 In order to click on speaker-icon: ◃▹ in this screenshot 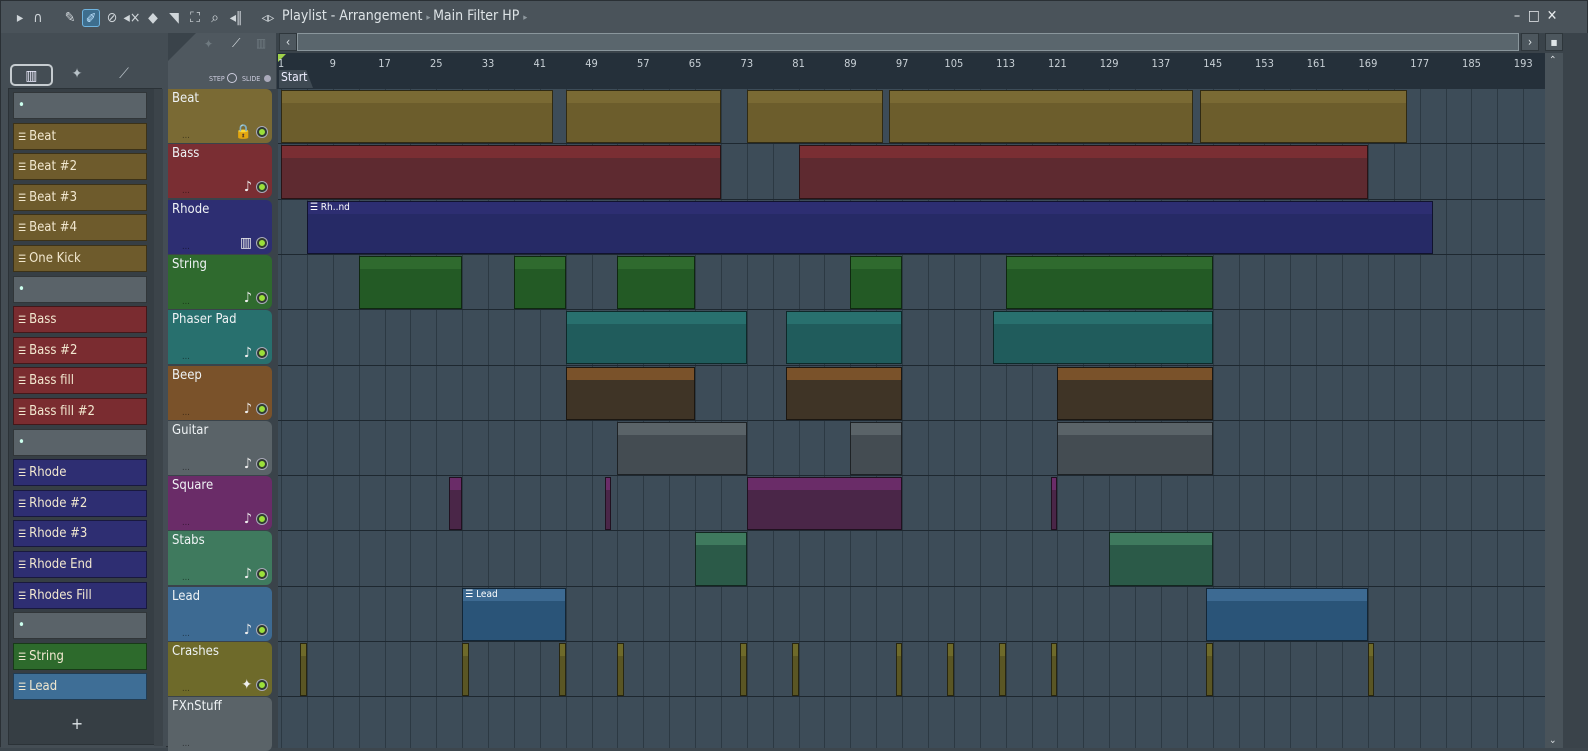, I will do `click(268, 18)`.